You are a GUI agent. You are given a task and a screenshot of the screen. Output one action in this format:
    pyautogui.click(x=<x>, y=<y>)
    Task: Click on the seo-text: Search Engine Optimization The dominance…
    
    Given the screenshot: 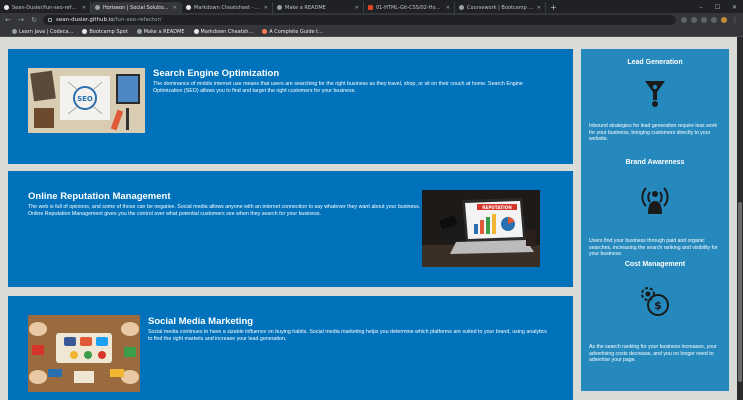 What is the action you would take?
    pyautogui.click(x=353, y=81)
    